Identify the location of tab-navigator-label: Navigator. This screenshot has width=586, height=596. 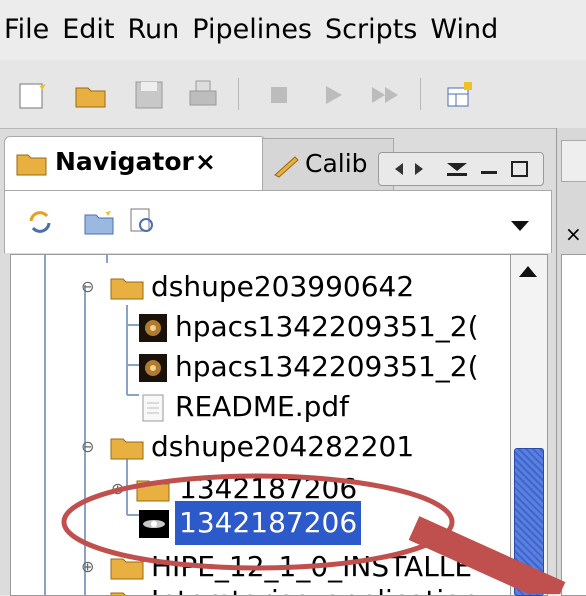
(124, 161).